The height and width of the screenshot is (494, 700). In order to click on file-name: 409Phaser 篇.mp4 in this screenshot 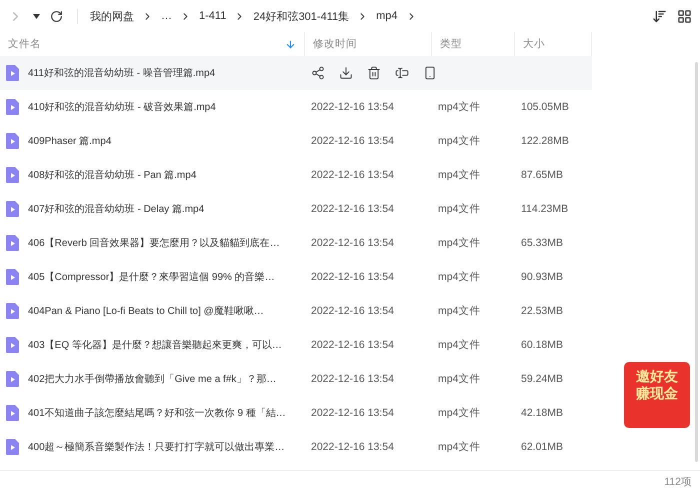, I will do `click(70, 141)`.